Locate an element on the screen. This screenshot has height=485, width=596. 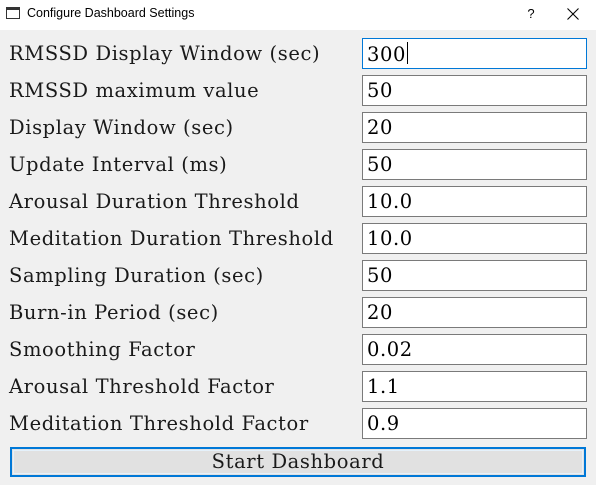
rmssd-maximum-value-input: 50 is located at coordinates (474, 90).